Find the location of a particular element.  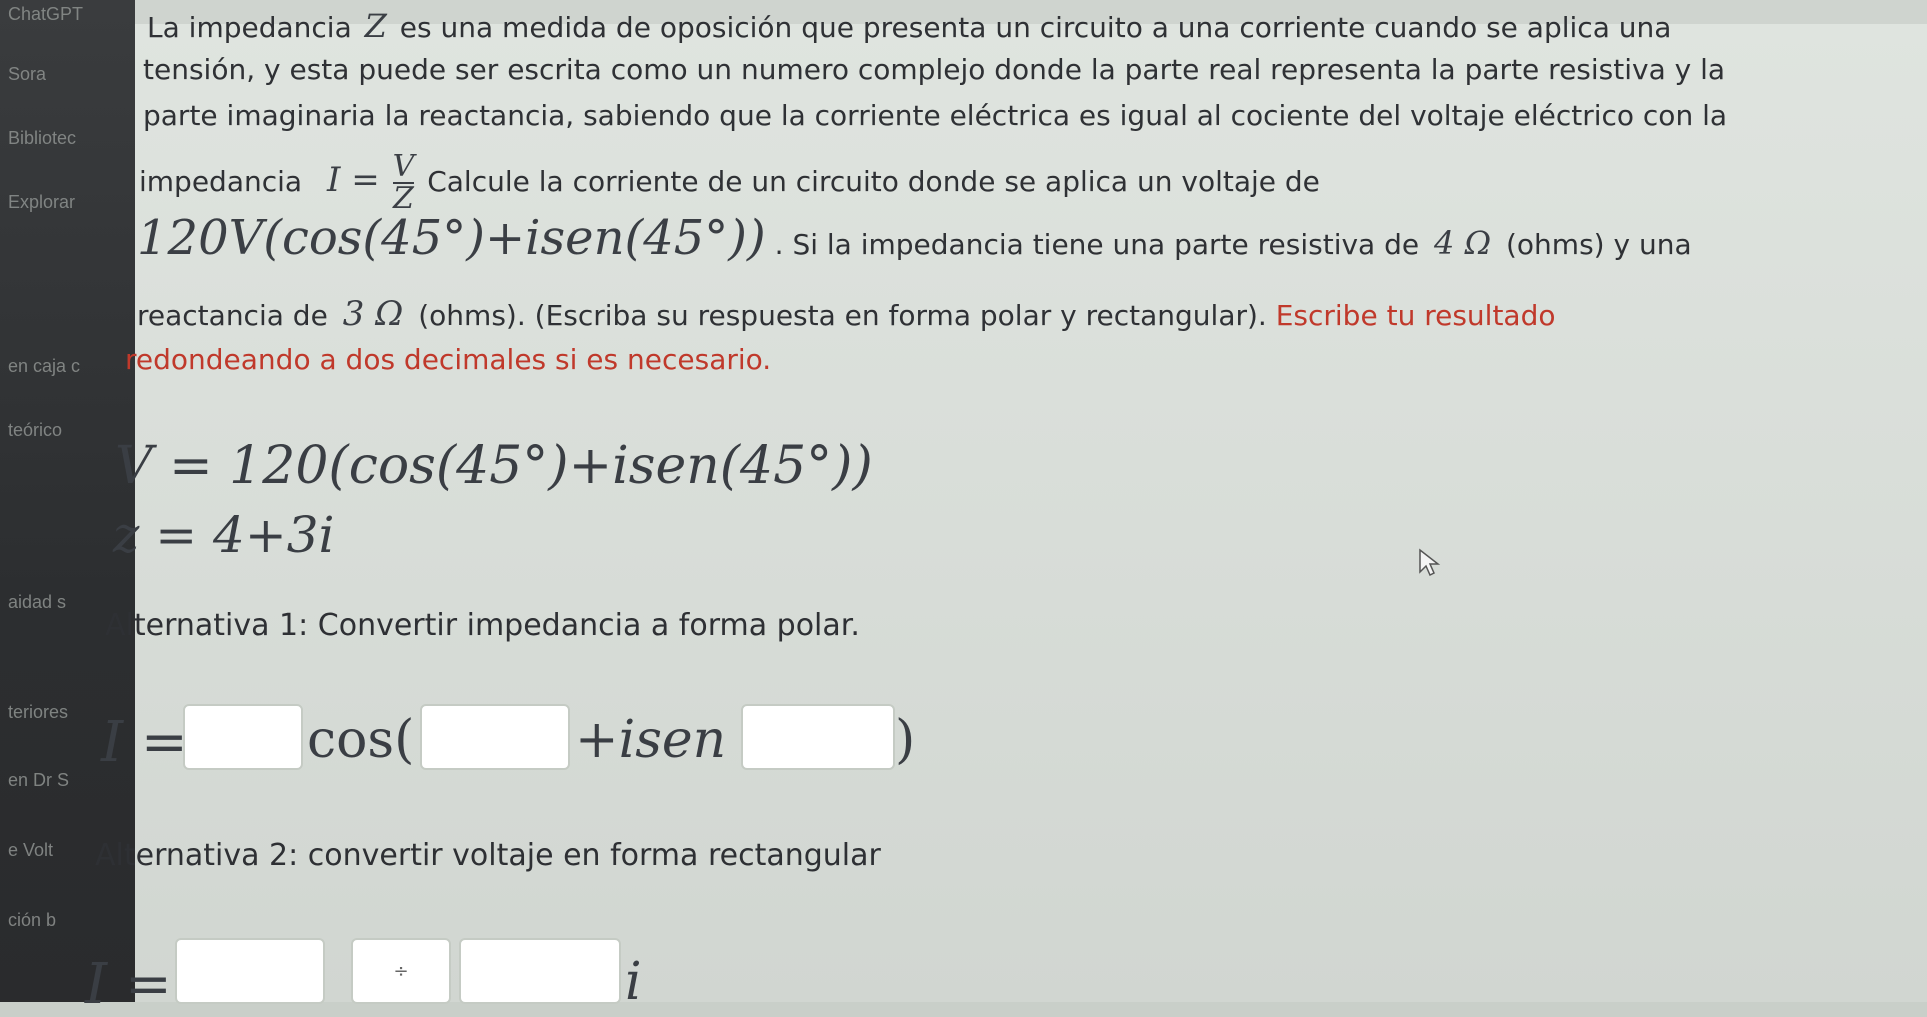

alt1-sen-angle-input is located at coordinates (818, 737).